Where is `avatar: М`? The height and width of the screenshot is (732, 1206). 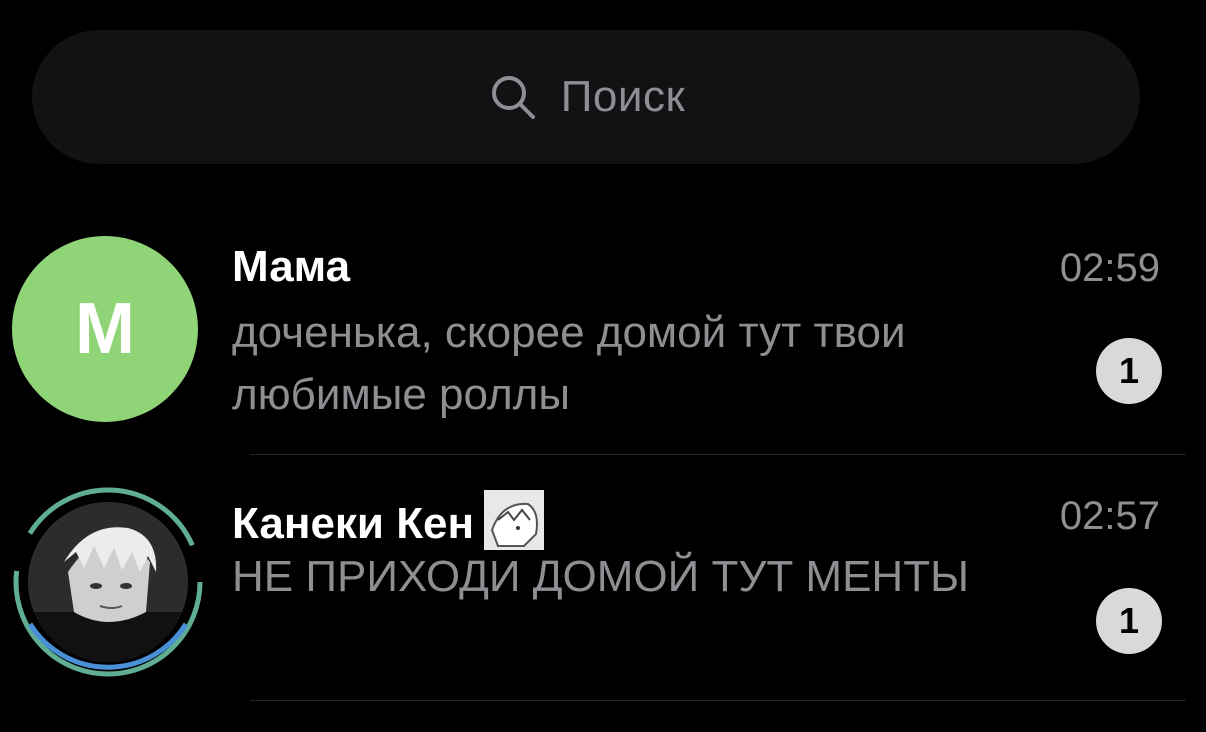 avatar: М is located at coordinates (105, 329).